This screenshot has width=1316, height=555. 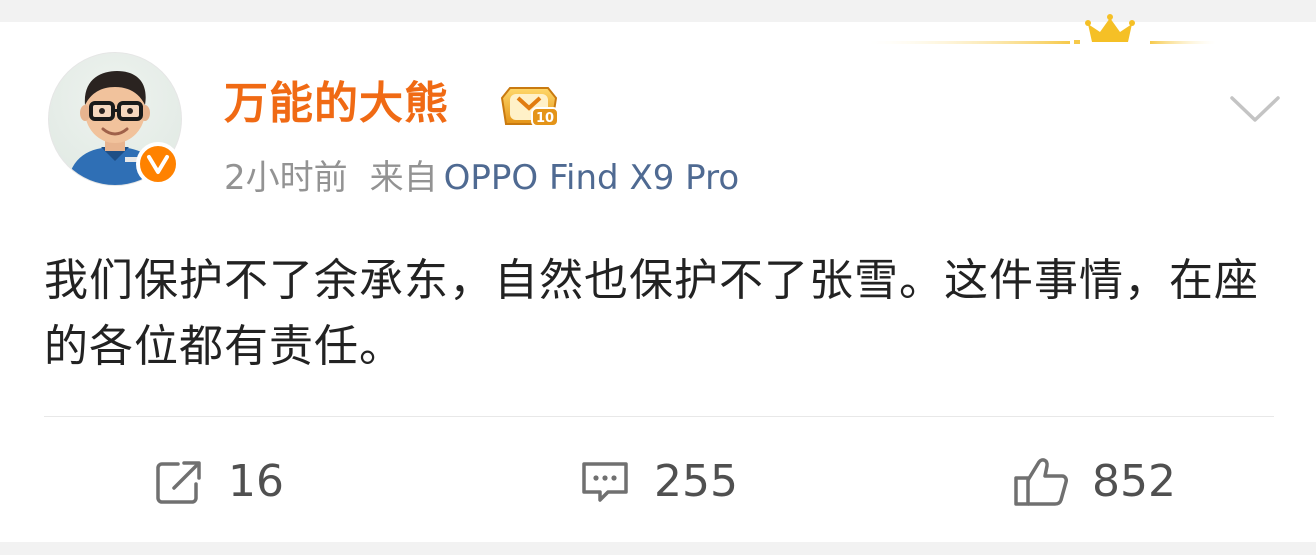 I want to click on chevron-down-icon, so click(x=1255, y=109).